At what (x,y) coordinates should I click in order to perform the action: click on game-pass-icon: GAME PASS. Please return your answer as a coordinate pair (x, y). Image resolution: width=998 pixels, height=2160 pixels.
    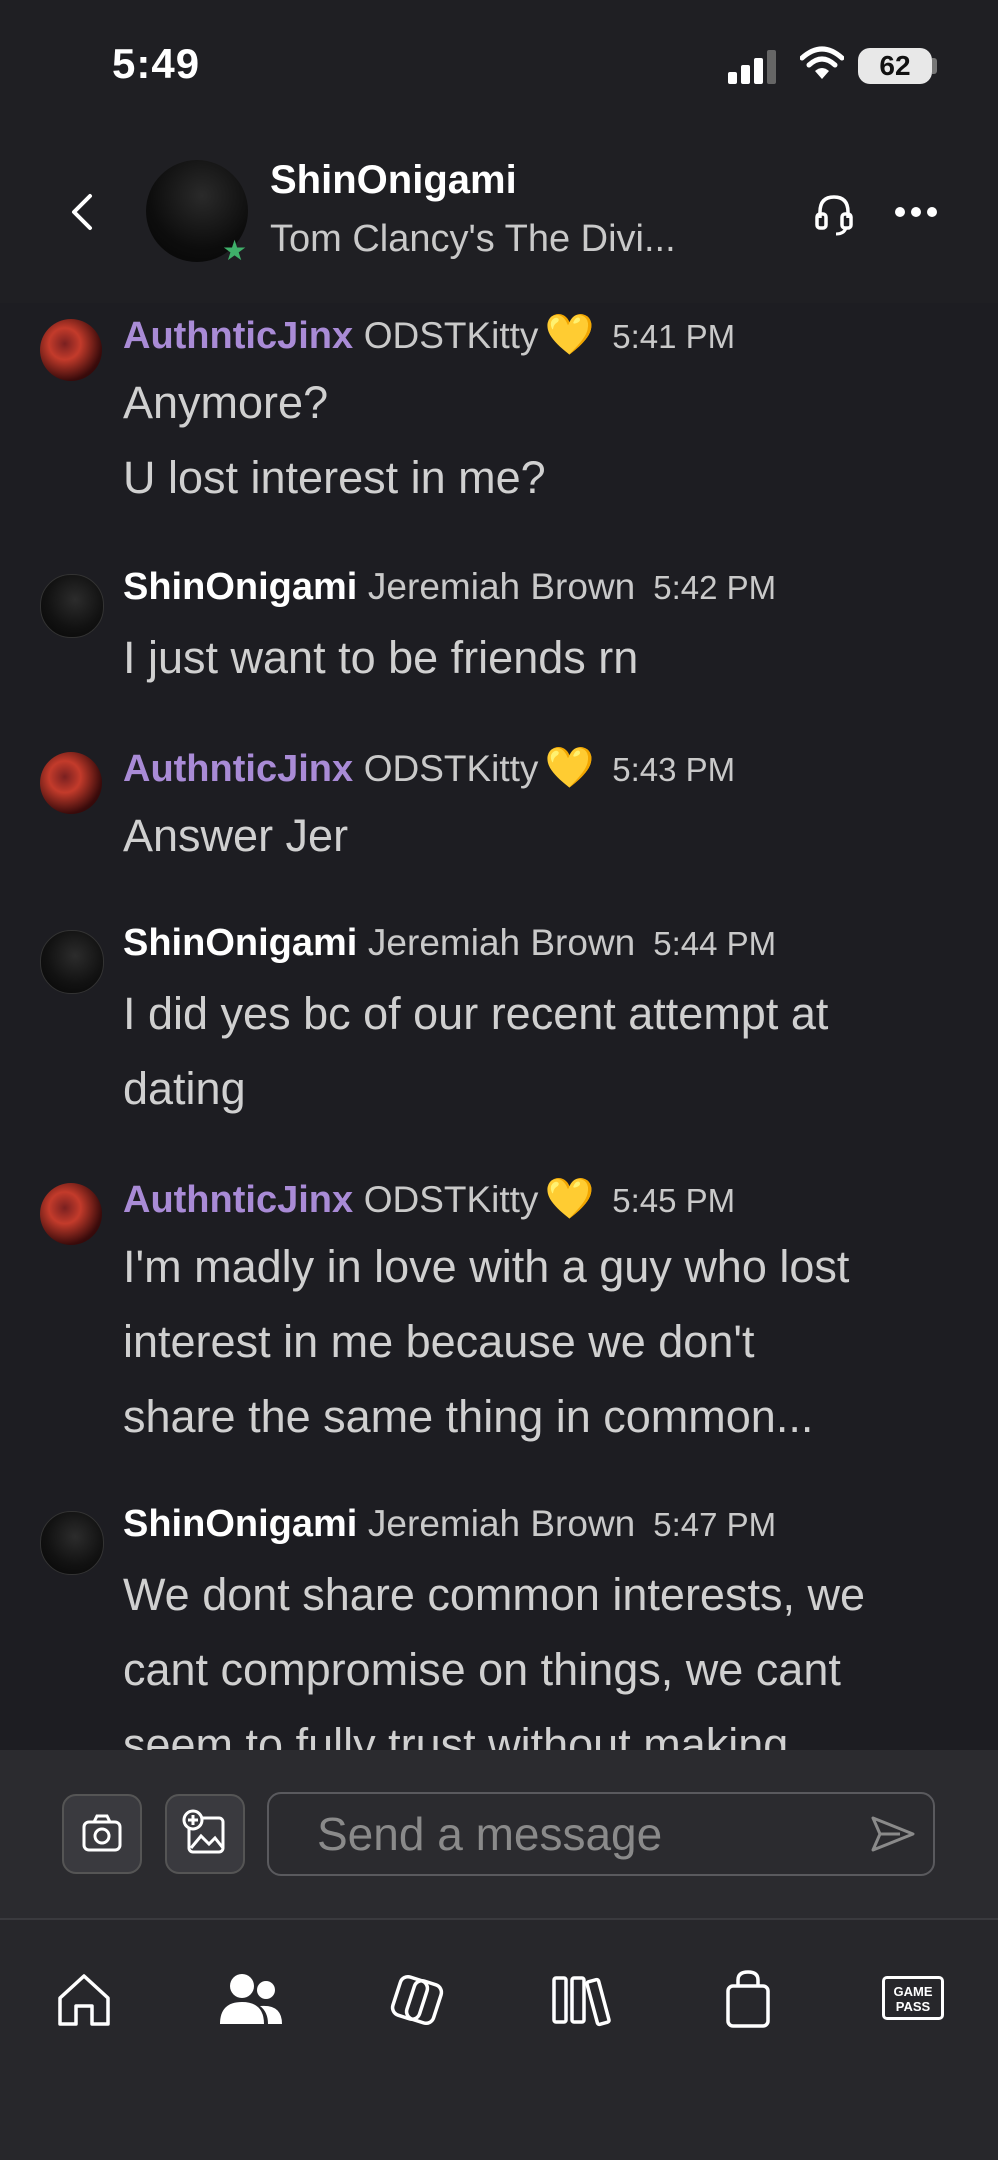
    Looking at the image, I should click on (913, 1998).